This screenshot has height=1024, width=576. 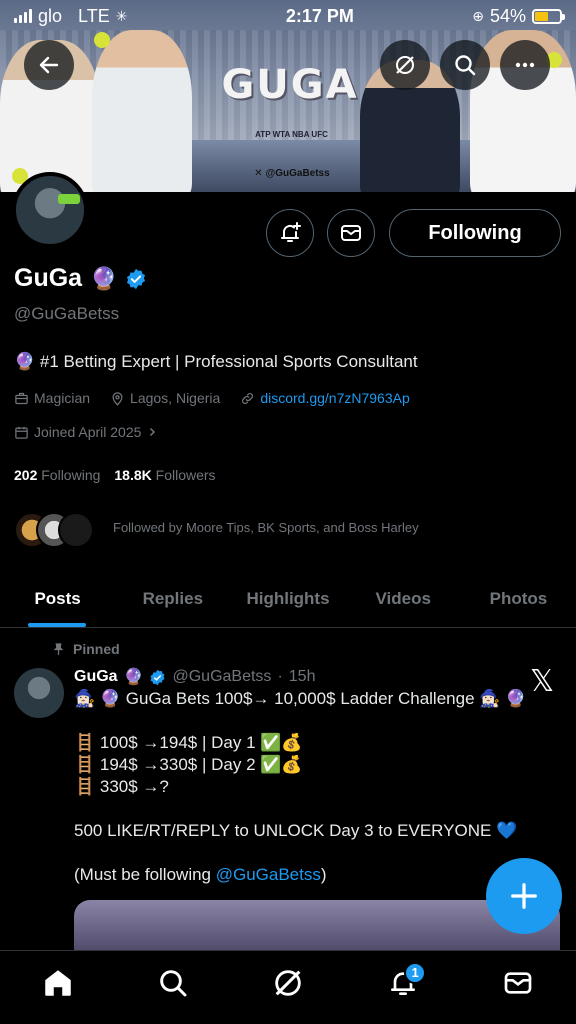 I want to click on nav-grok, so click(x=288, y=983).